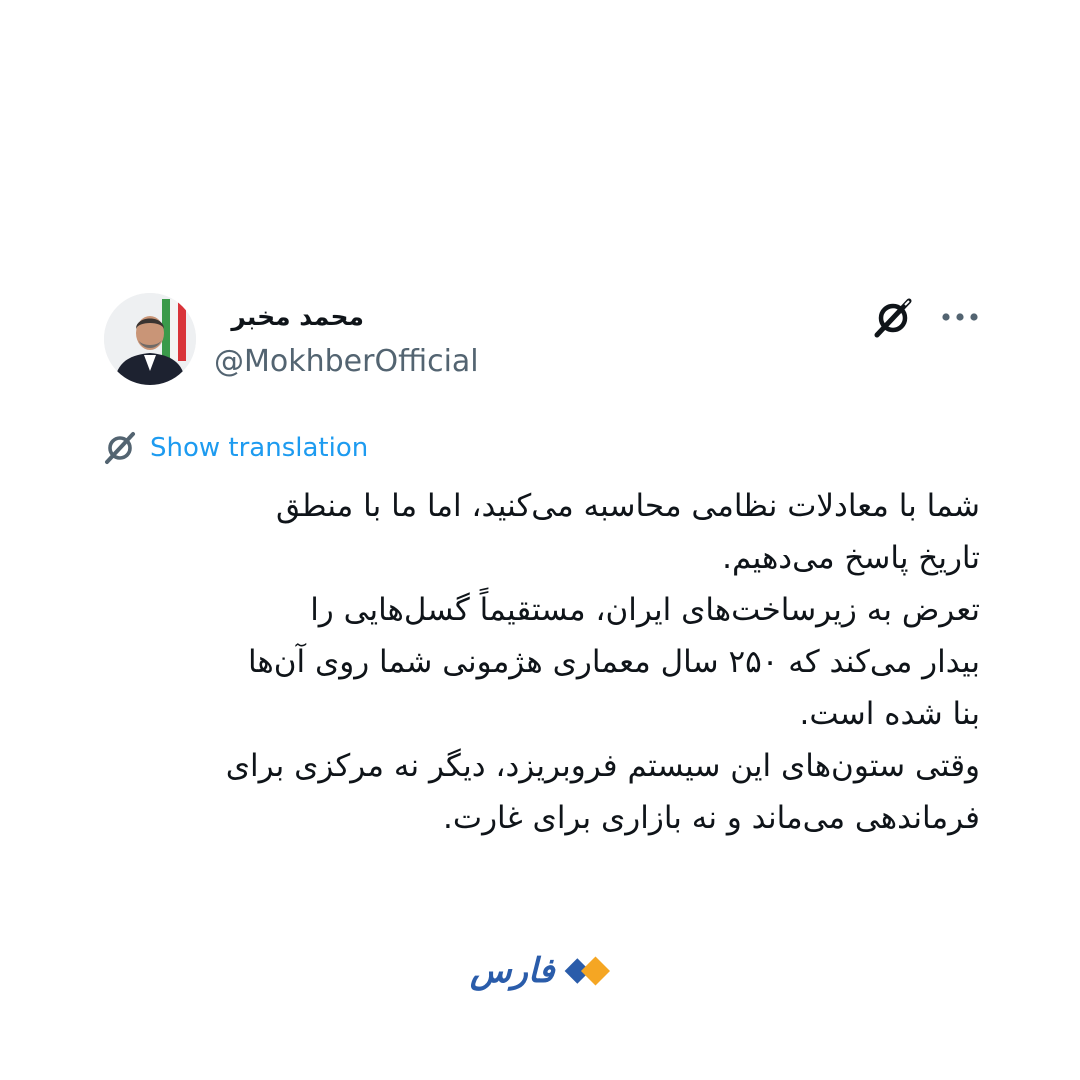 This screenshot has width=1080, height=1080. I want to click on show-translation-button: Show translation, so click(234, 448).